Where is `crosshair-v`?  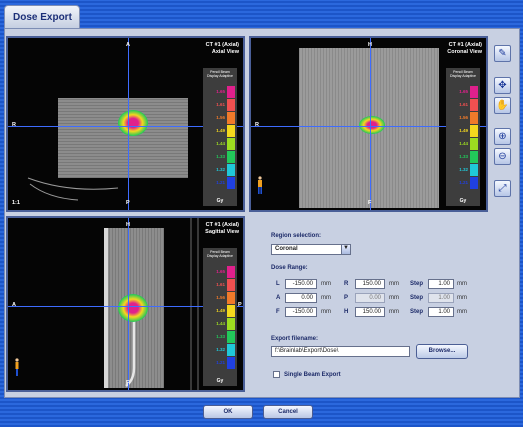 crosshair-v is located at coordinates (128, 304).